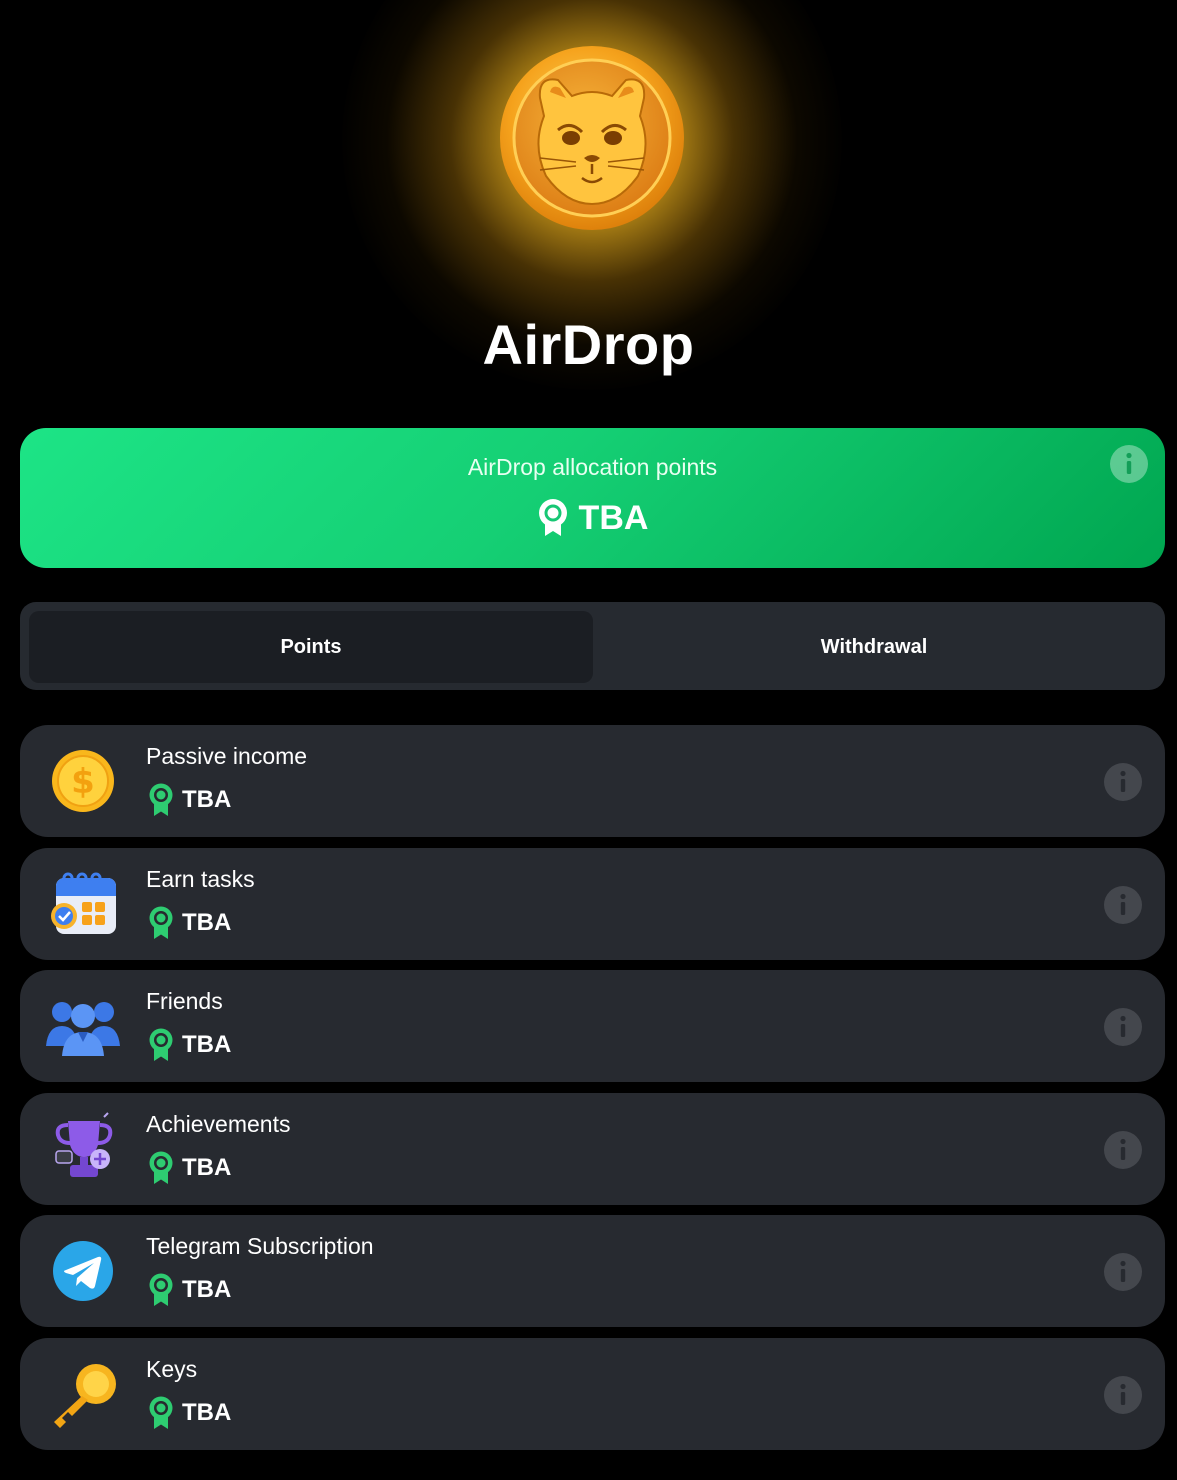 Image resolution: width=1177 pixels, height=1480 pixels. Describe the element at coordinates (592, 1026) in the screenshot. I see `list-item-friends: Friends TBA` at that location.